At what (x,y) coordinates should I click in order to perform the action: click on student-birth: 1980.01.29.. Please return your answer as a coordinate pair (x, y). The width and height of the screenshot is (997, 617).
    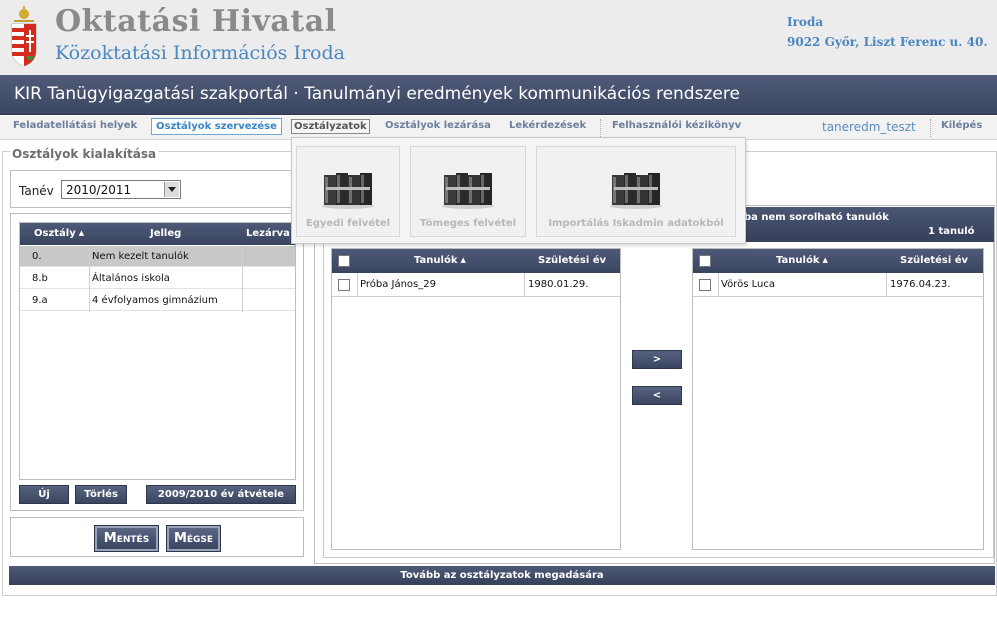
    Looking at the image, I should click on (558, 284).